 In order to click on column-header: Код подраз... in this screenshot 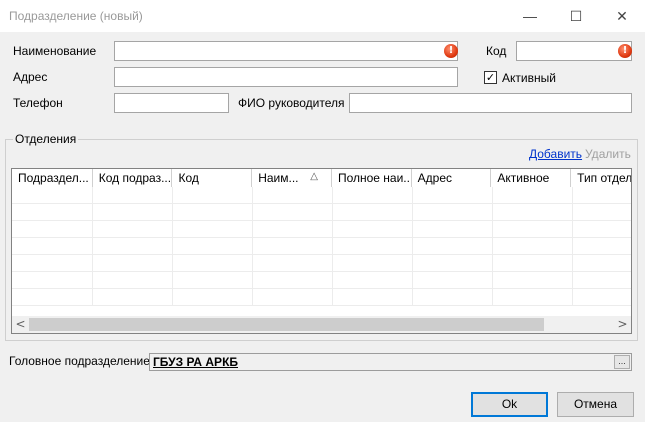, I will do `click(132, 178)`.